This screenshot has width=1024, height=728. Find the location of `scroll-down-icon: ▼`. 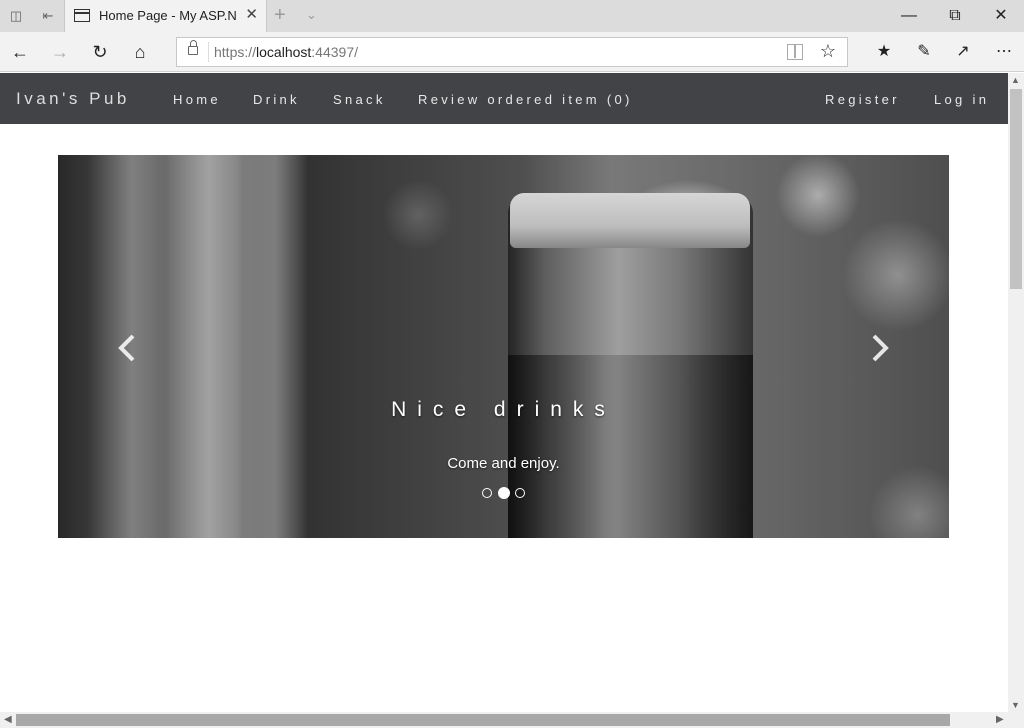

scroll-down-icon: ▼ is located at coordinates (1015, 705).